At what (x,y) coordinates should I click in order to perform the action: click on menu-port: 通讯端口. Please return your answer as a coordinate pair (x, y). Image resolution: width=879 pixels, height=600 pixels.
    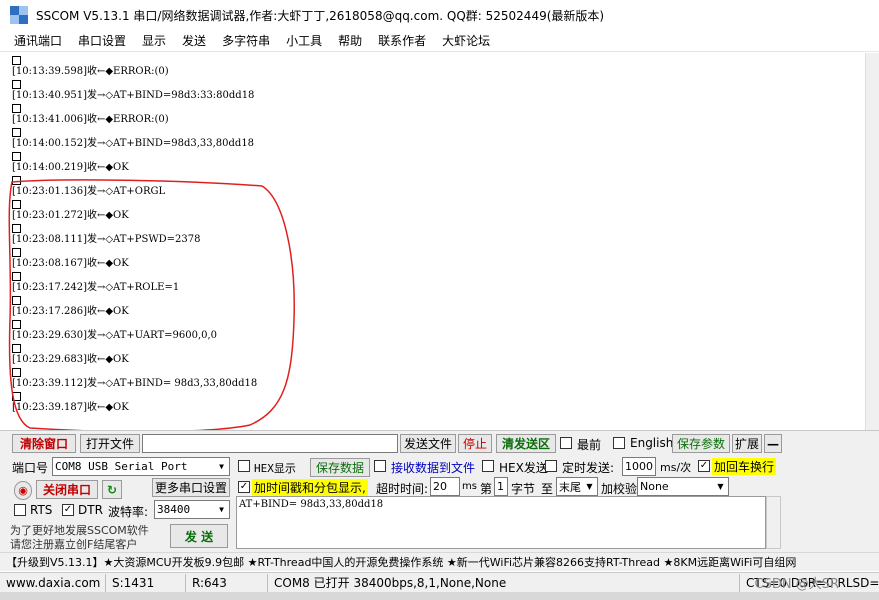
    Looking at the image, I should click on (35, 40).